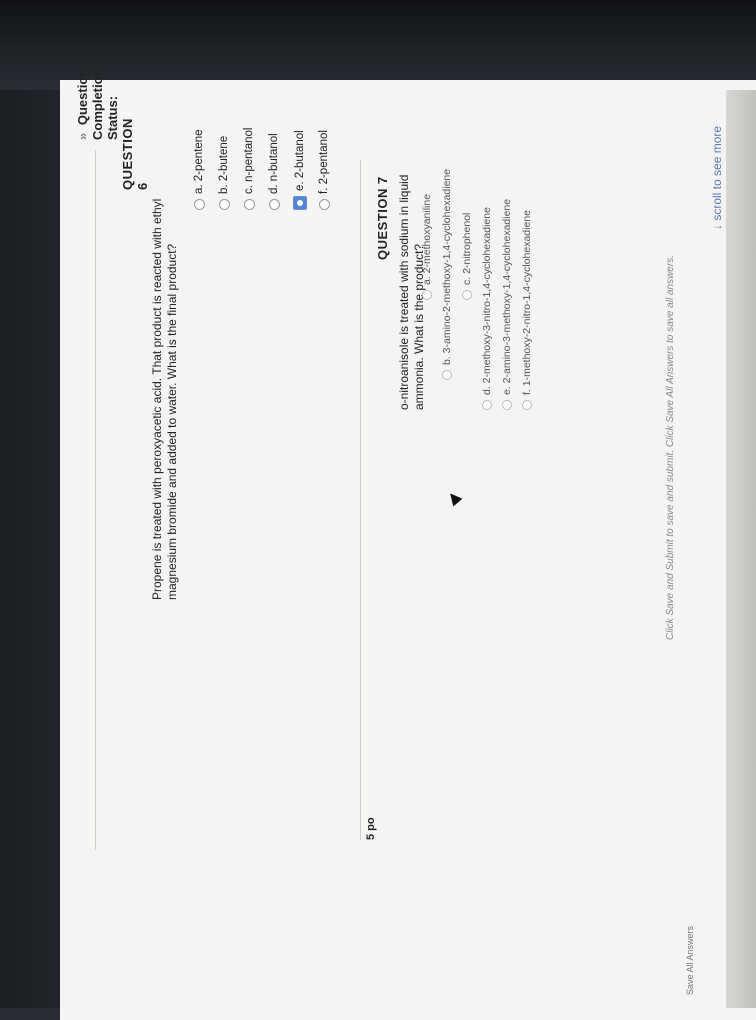 The image size is (756, 1020). I want to click on option-label: e. 2-butanol, so click(300, 160).